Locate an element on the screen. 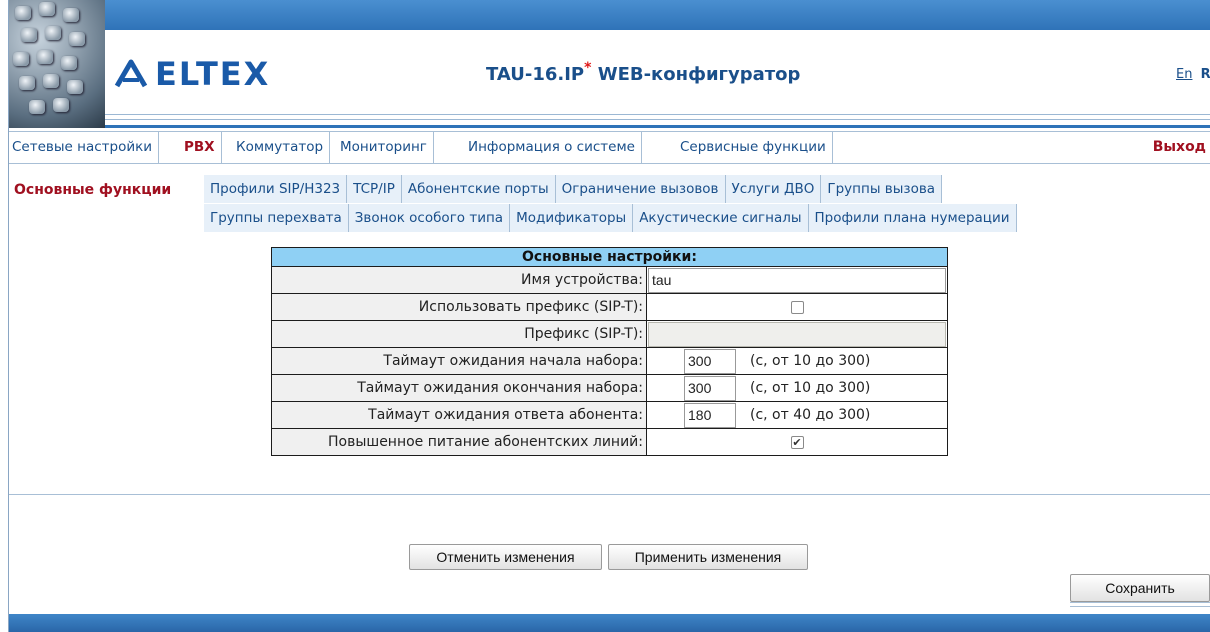  nav-switch: Коммутатор is located at coordinates (280, 147).